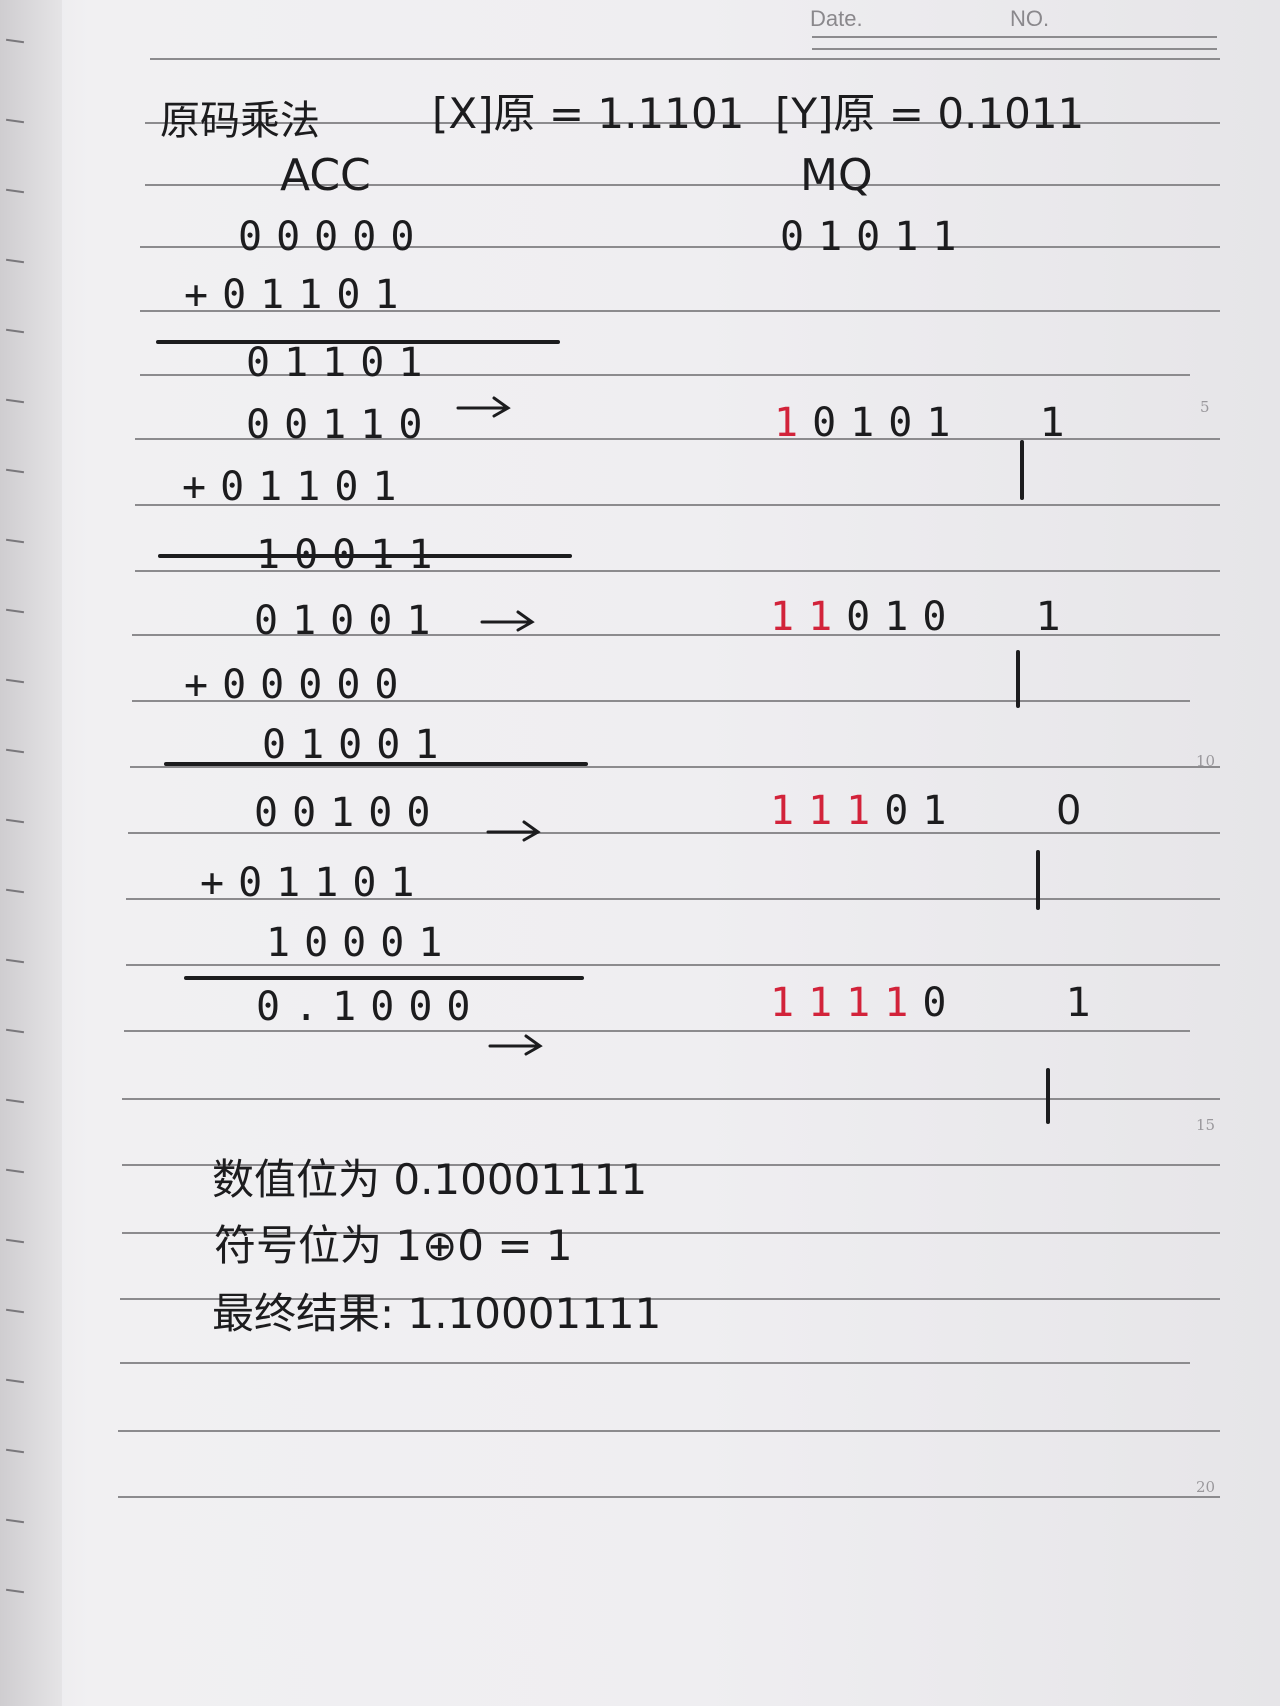 This screenshot has height=1706, width=1280. I want to click on mq-tail-bit: 0, so click(1069, 811).